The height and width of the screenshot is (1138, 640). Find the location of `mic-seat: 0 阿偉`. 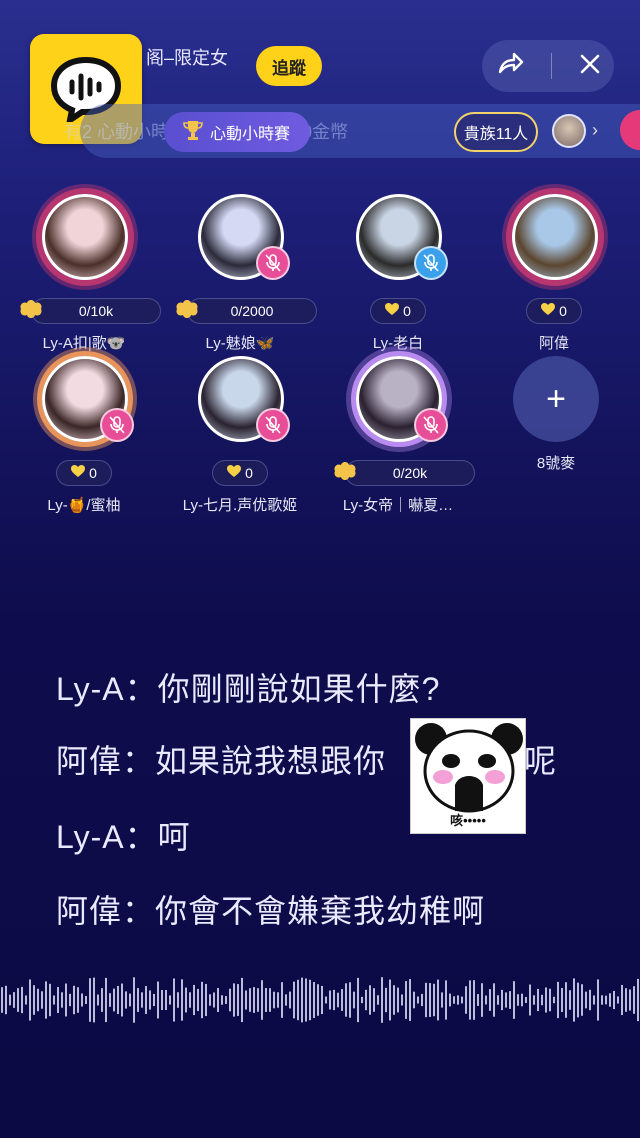

mic-seat: 0 阿偉 is located at coordinates (554, 274).